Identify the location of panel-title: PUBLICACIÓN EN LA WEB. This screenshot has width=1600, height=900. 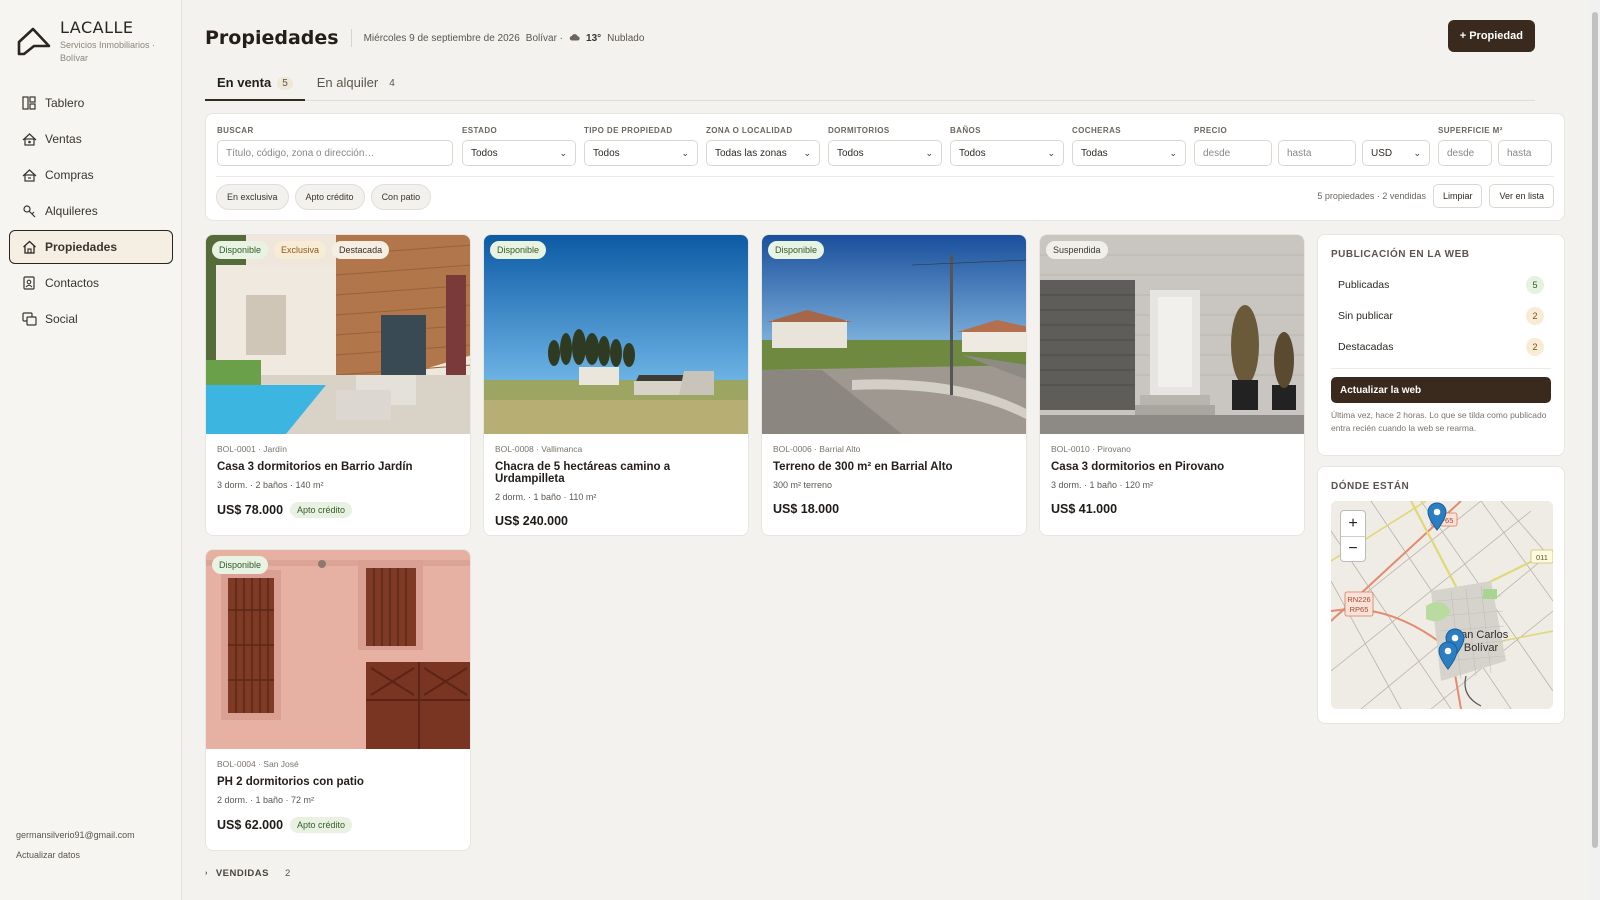
(1400, 254).